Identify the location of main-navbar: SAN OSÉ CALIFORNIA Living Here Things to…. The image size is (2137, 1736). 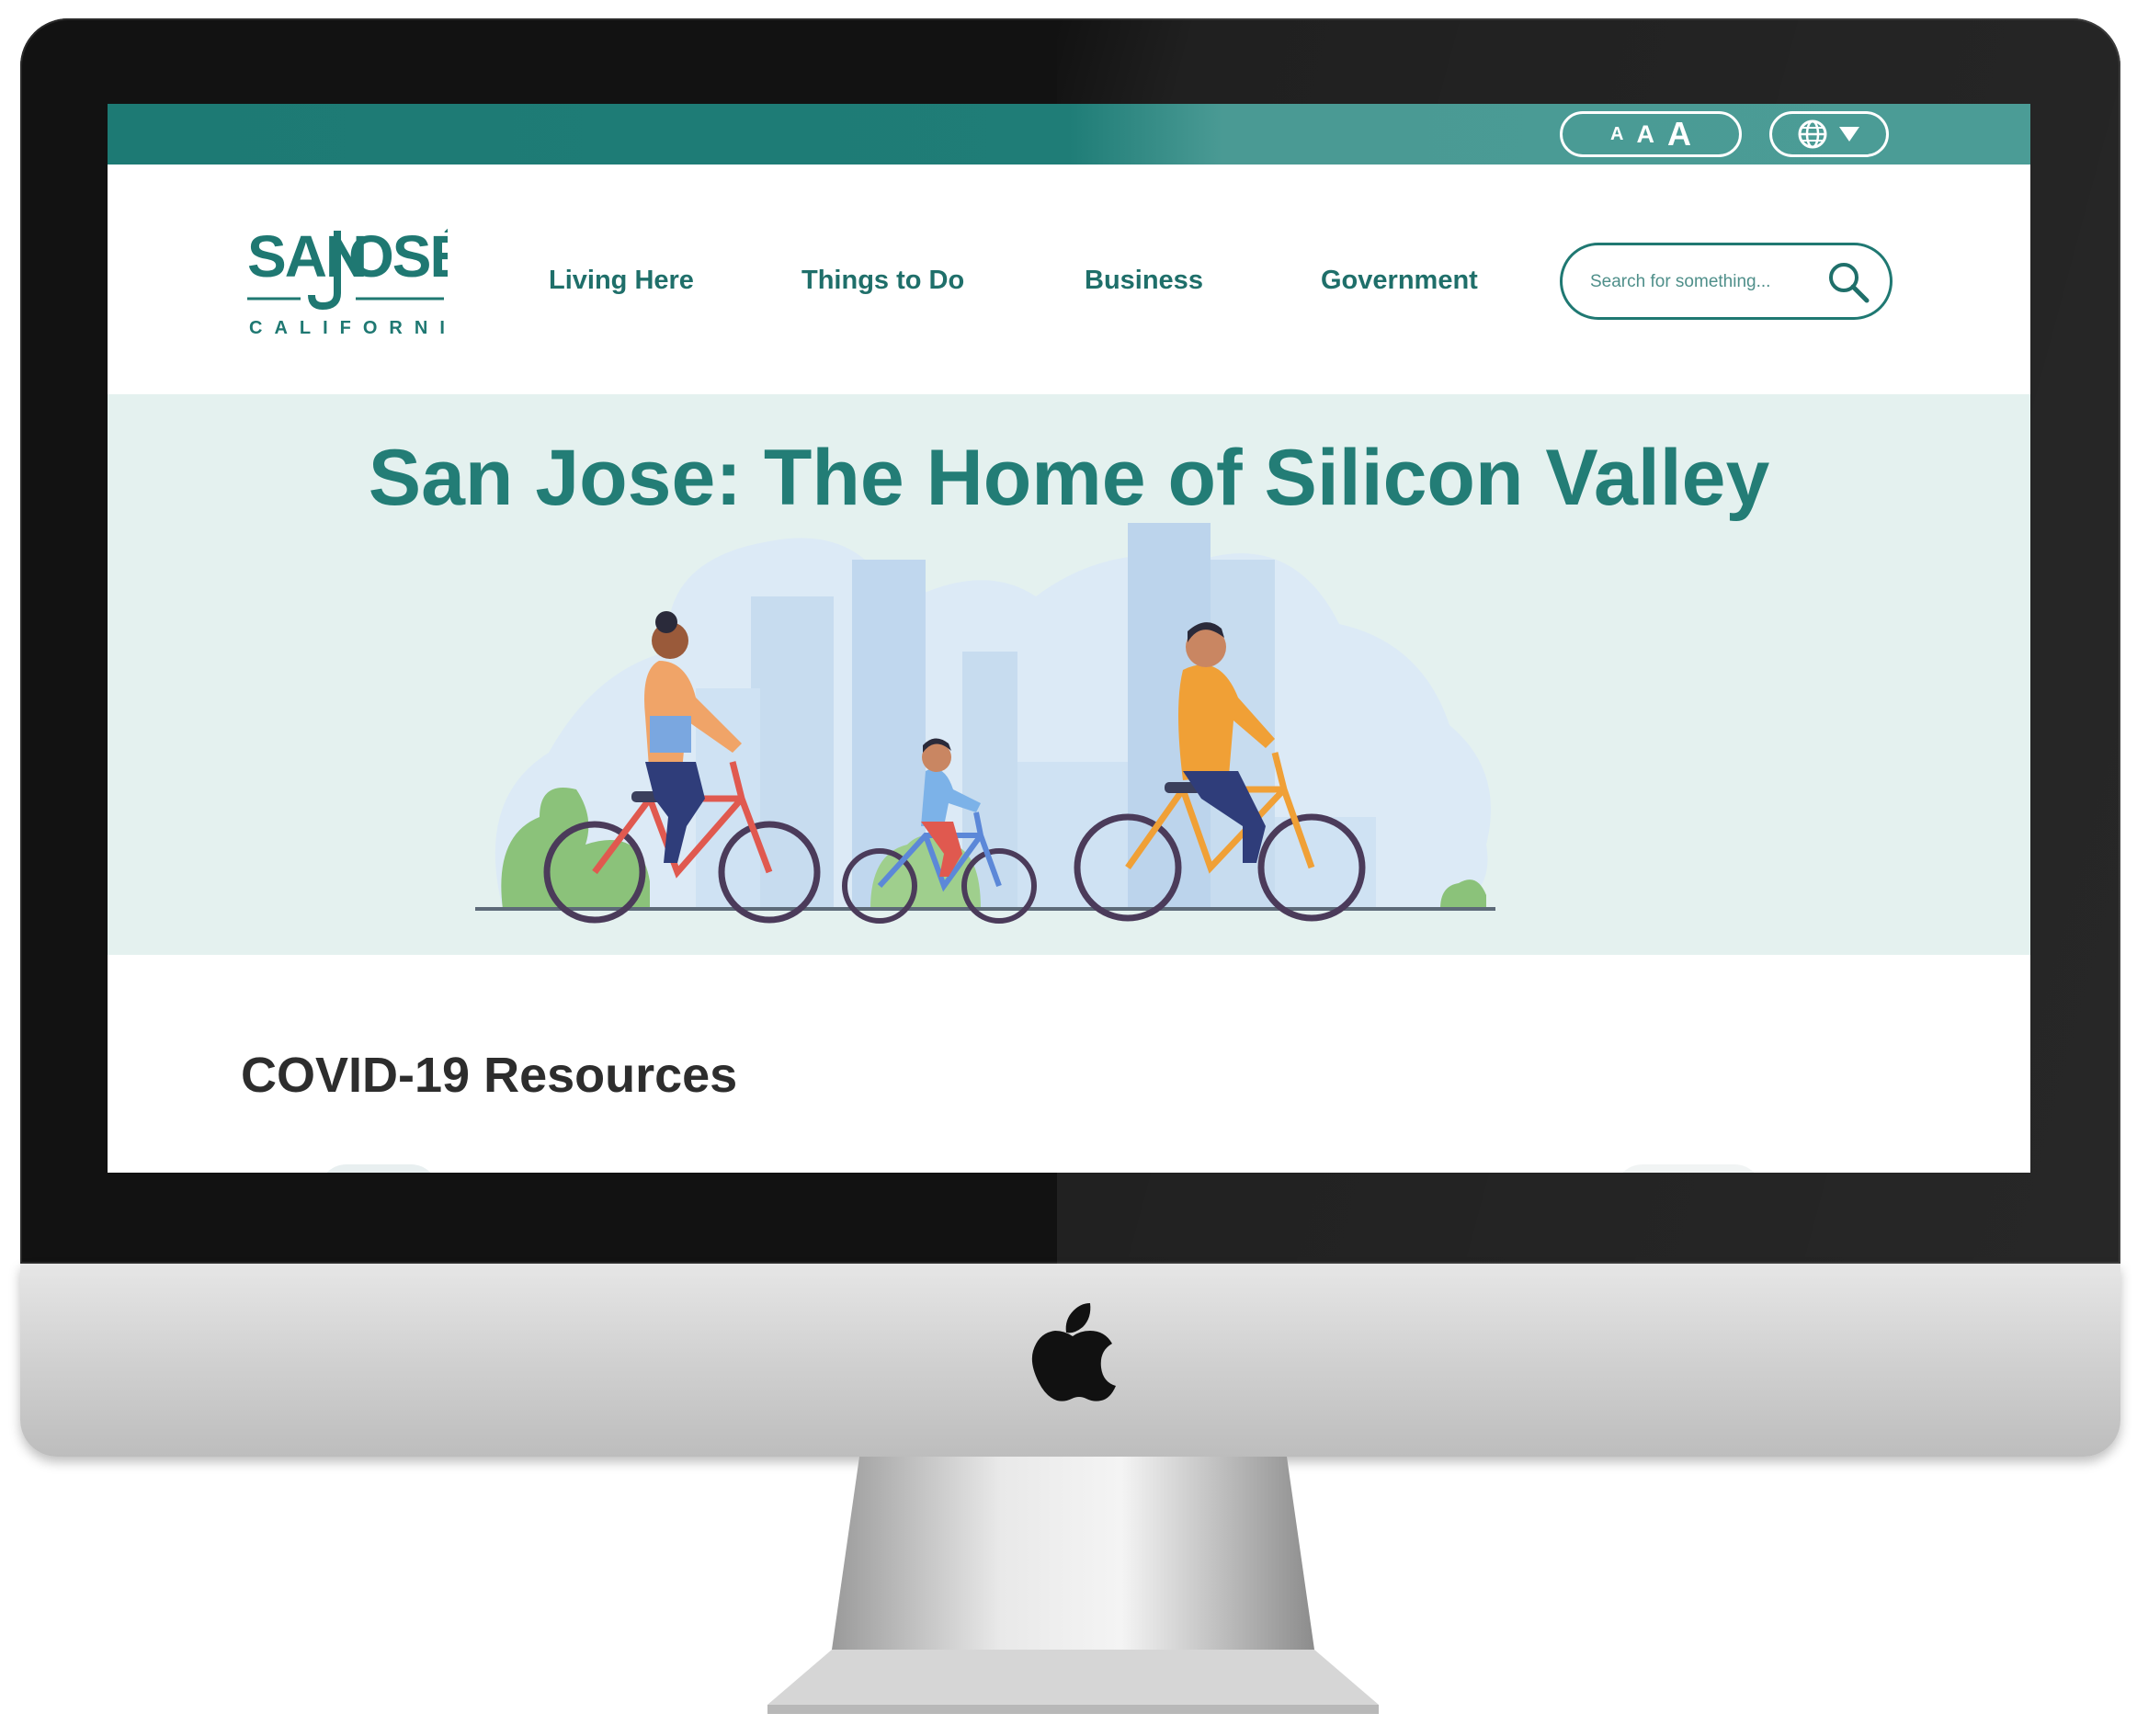
(1069, 279).